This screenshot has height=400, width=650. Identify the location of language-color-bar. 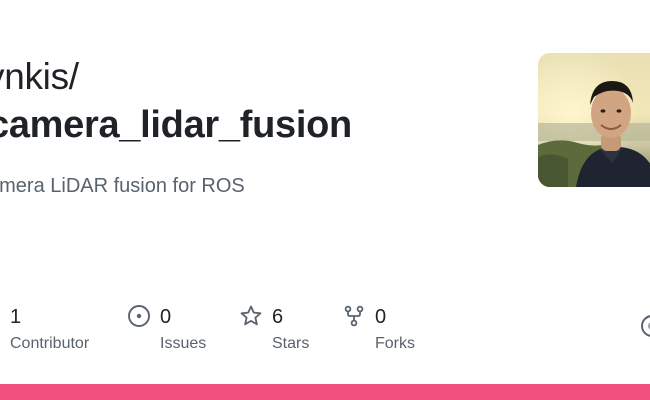
(325, 392).